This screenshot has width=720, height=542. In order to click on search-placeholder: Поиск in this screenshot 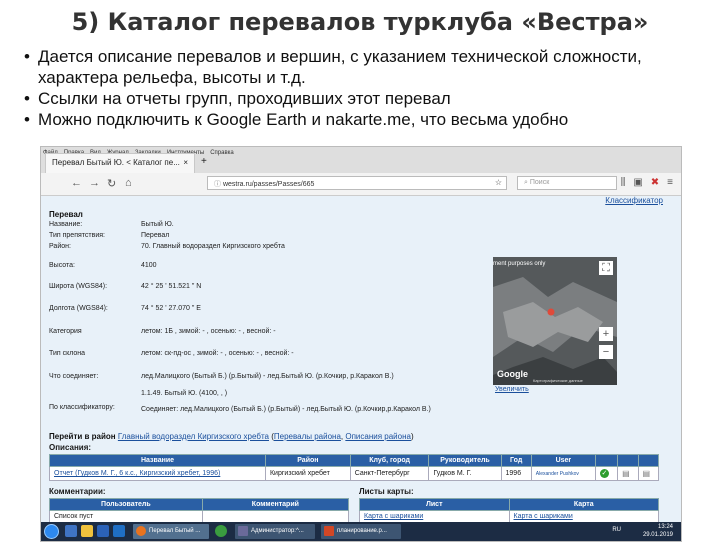, I will do `click(539, 182)`.